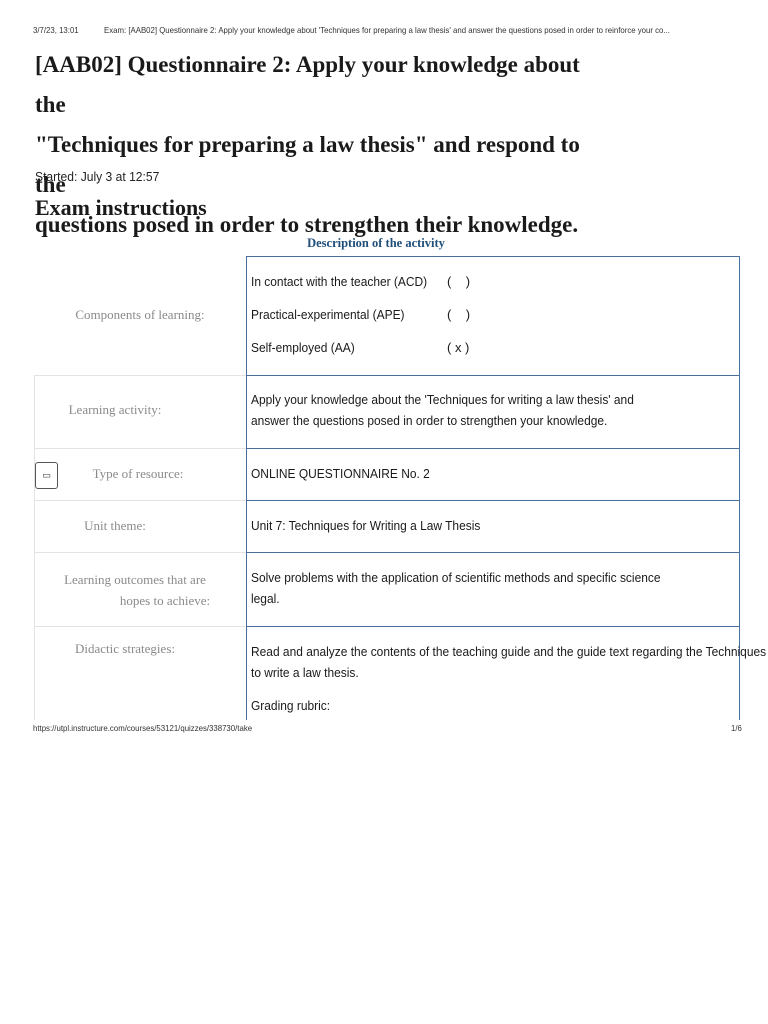 The width and height of the screenshot is (768, 1024). I want to click on learning-activity-label: Learning activity:, so click(115, 409).